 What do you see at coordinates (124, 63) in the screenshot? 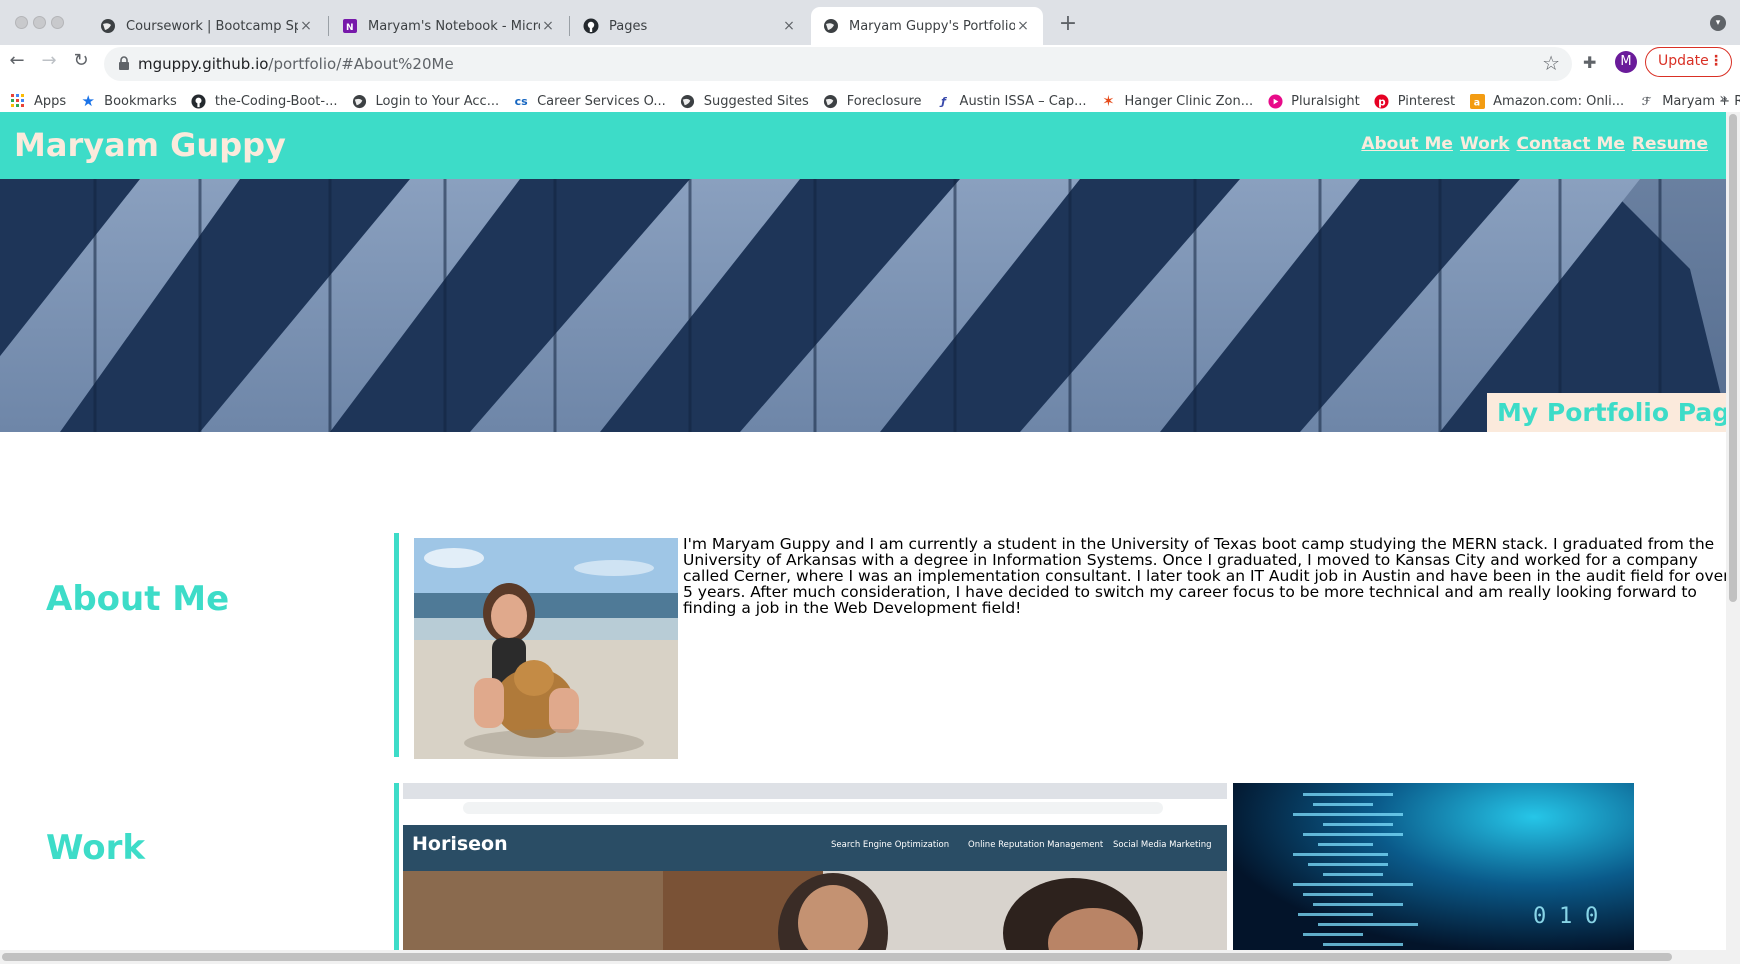
I see `lock-icon` at bounding box center [124, 63].